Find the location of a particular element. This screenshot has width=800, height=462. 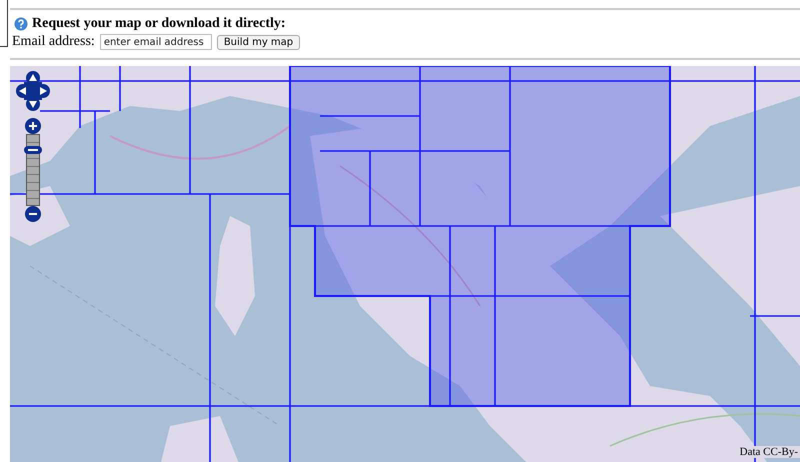

help-icon is located at coordinates (21, 24).